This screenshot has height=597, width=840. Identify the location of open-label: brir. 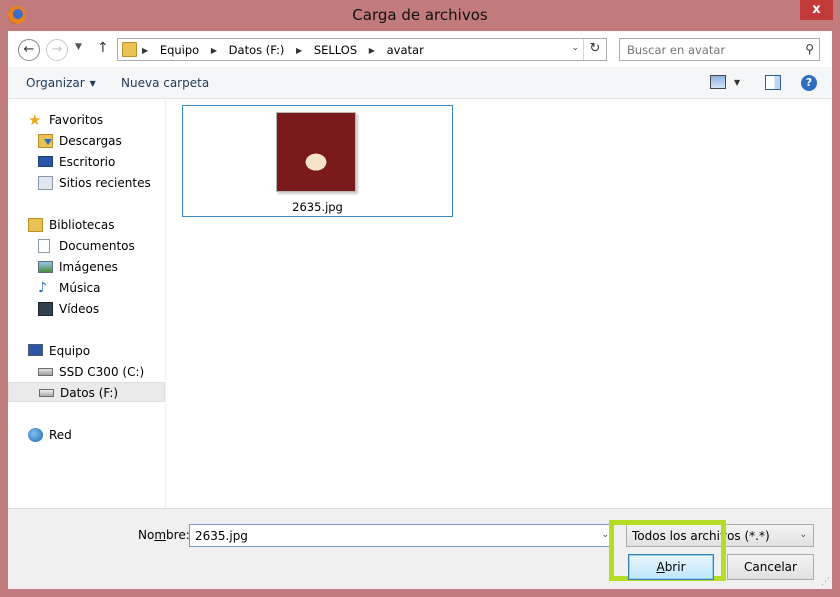
(675, 567).